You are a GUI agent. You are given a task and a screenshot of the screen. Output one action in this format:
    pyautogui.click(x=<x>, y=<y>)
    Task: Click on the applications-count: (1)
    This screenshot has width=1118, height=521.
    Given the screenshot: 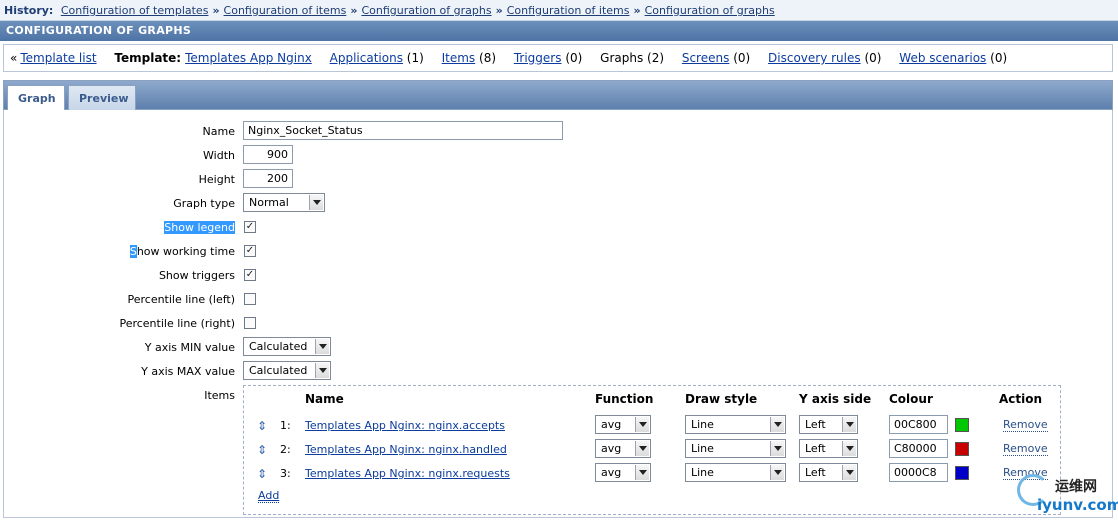 What is the action you would take?
    pyautogui.click(x=415, y=58)
    